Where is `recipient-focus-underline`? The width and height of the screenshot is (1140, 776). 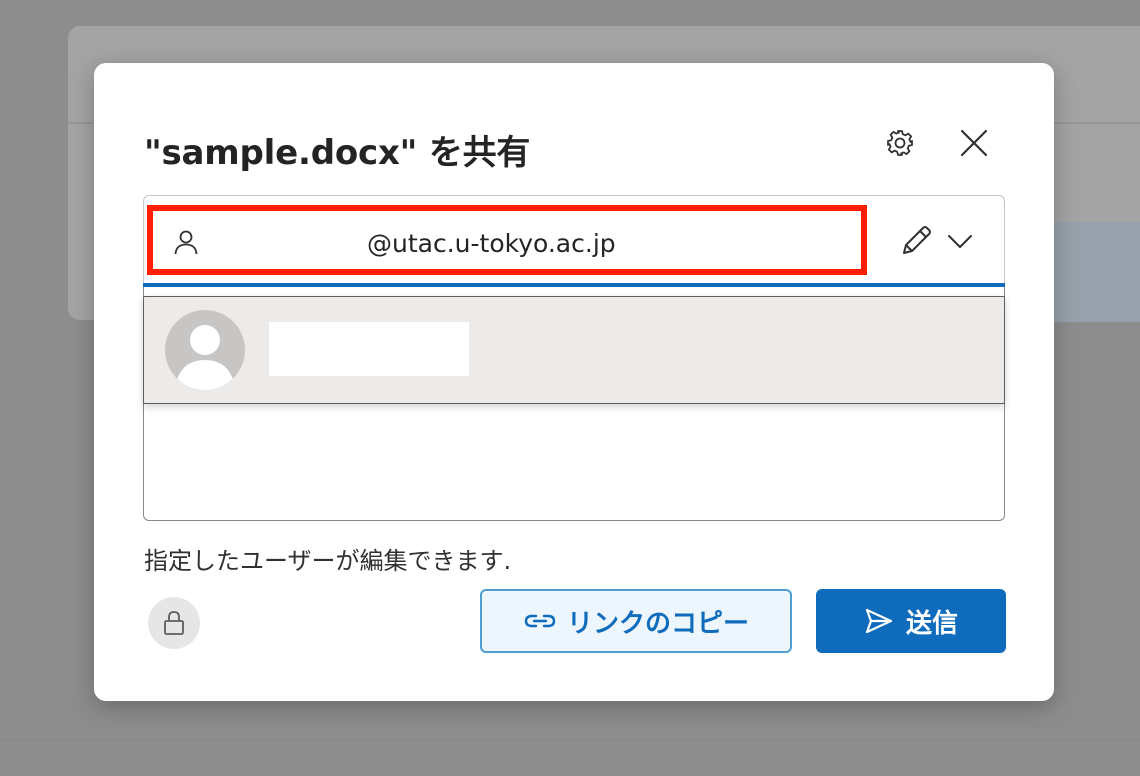
recipient-focus-underline is located at coordinates (574, 285).